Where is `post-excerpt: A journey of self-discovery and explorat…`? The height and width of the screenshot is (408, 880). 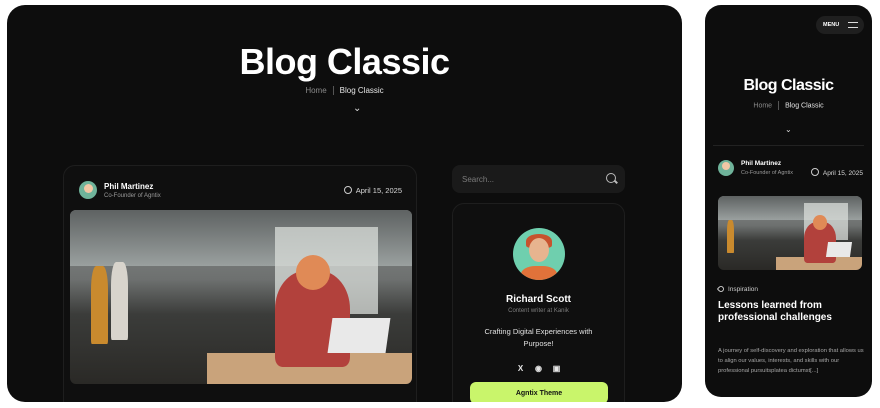 post-excerpt: A journey of self-discovery and explorat… is located at coordinates (791, 361).